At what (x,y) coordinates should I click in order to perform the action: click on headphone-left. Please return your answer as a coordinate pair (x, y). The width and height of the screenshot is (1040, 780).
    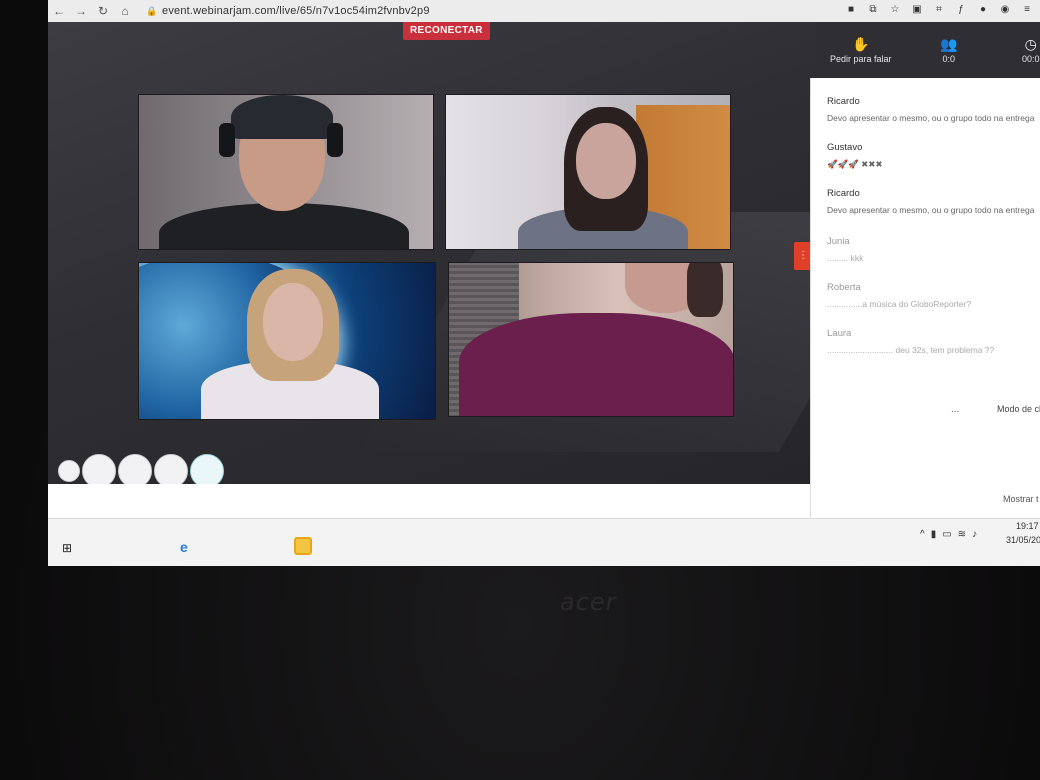
    Looking at the image, I should click on (227, 140).